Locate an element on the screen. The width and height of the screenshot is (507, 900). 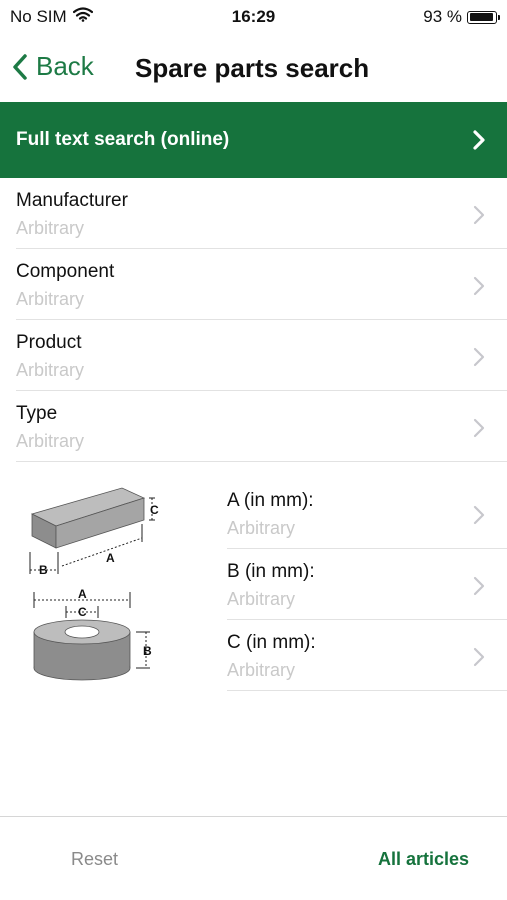
page-title: Spare parts search is located at coordinates (252, 68).